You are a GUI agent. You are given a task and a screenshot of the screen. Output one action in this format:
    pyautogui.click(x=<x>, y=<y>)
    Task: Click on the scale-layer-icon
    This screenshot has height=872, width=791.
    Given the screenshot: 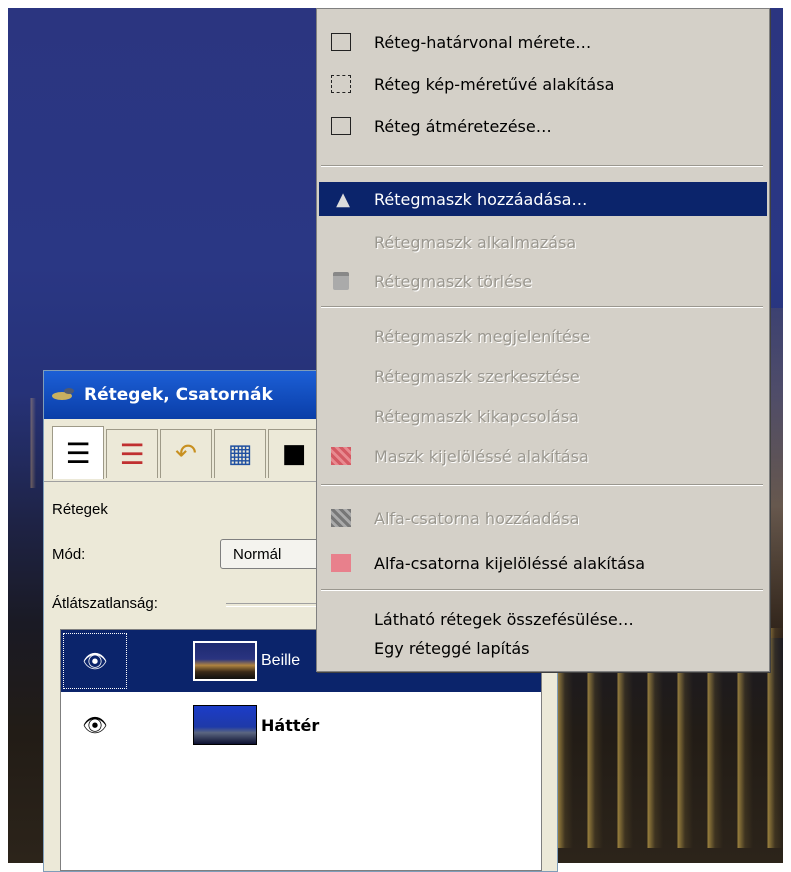 What is the action you would take?
    pyautogui.click(x=341, y=126)
    